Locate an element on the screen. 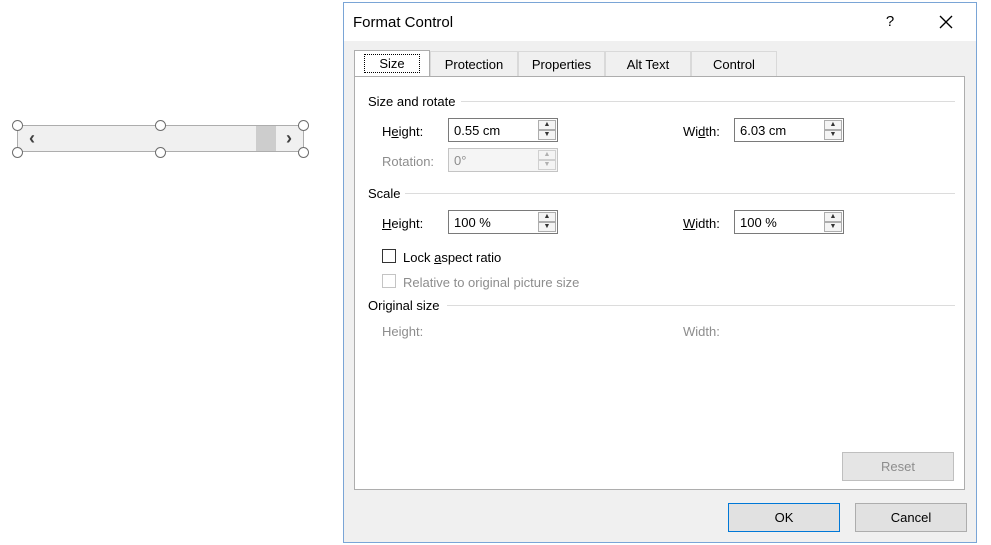 The image size is (991, 545). resize-handle-bottom-left is located at coordinates (17, 152).